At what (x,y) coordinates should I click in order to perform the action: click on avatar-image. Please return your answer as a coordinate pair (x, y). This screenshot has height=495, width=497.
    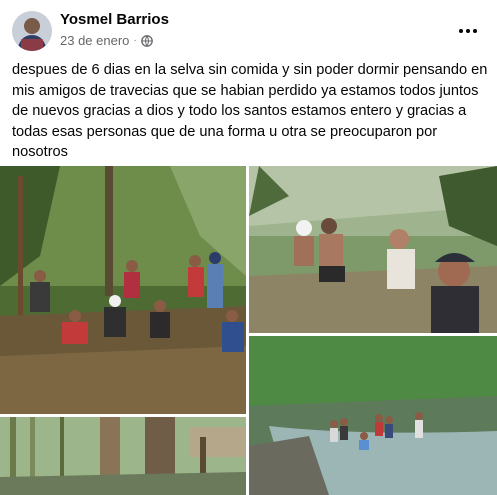
    Looking at the image, I should click on (32, 31).